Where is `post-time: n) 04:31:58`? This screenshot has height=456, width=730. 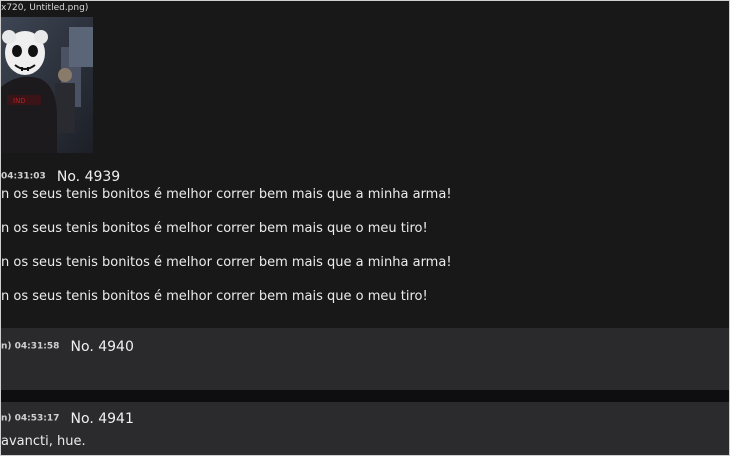
post-time: n) 04:31:58 is located at coordinates (30, 346).